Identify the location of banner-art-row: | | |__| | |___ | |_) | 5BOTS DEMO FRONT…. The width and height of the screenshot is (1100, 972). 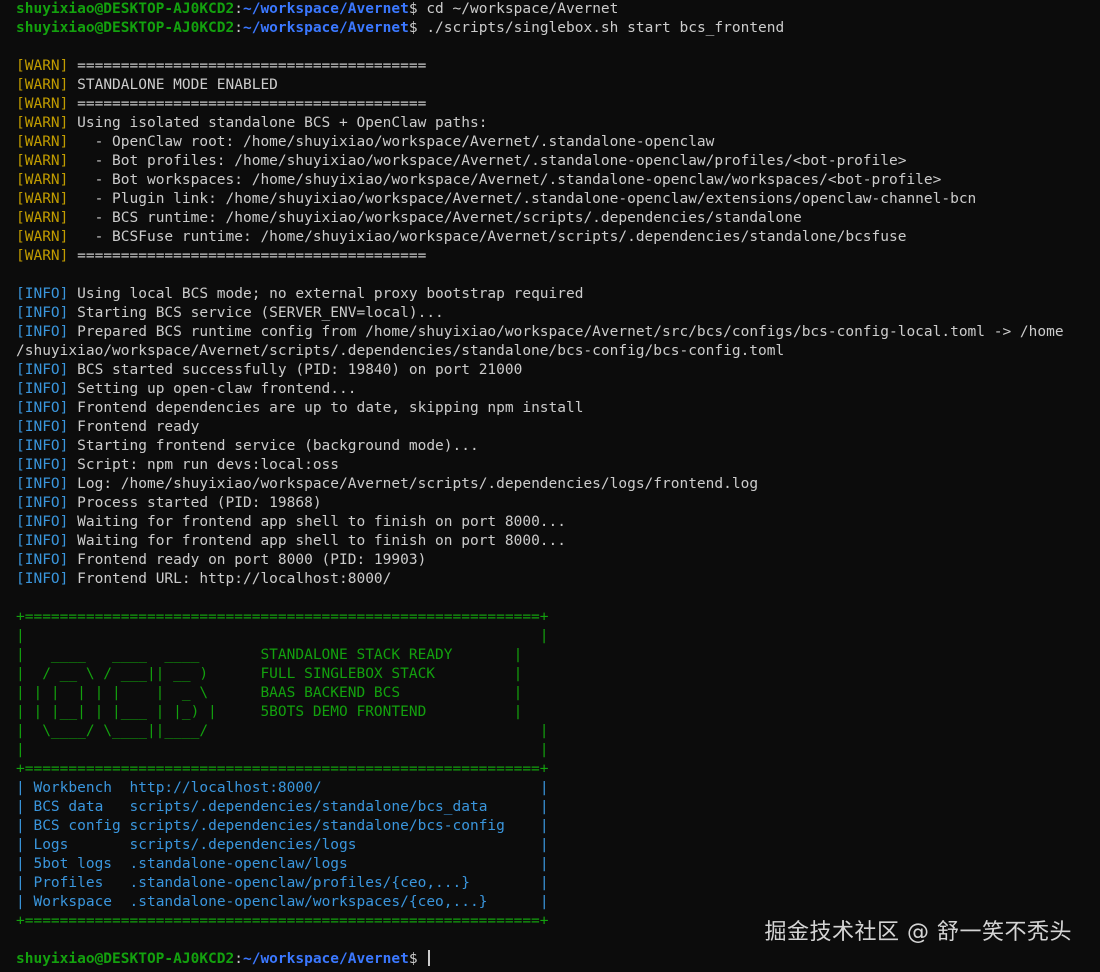
(558, 712).